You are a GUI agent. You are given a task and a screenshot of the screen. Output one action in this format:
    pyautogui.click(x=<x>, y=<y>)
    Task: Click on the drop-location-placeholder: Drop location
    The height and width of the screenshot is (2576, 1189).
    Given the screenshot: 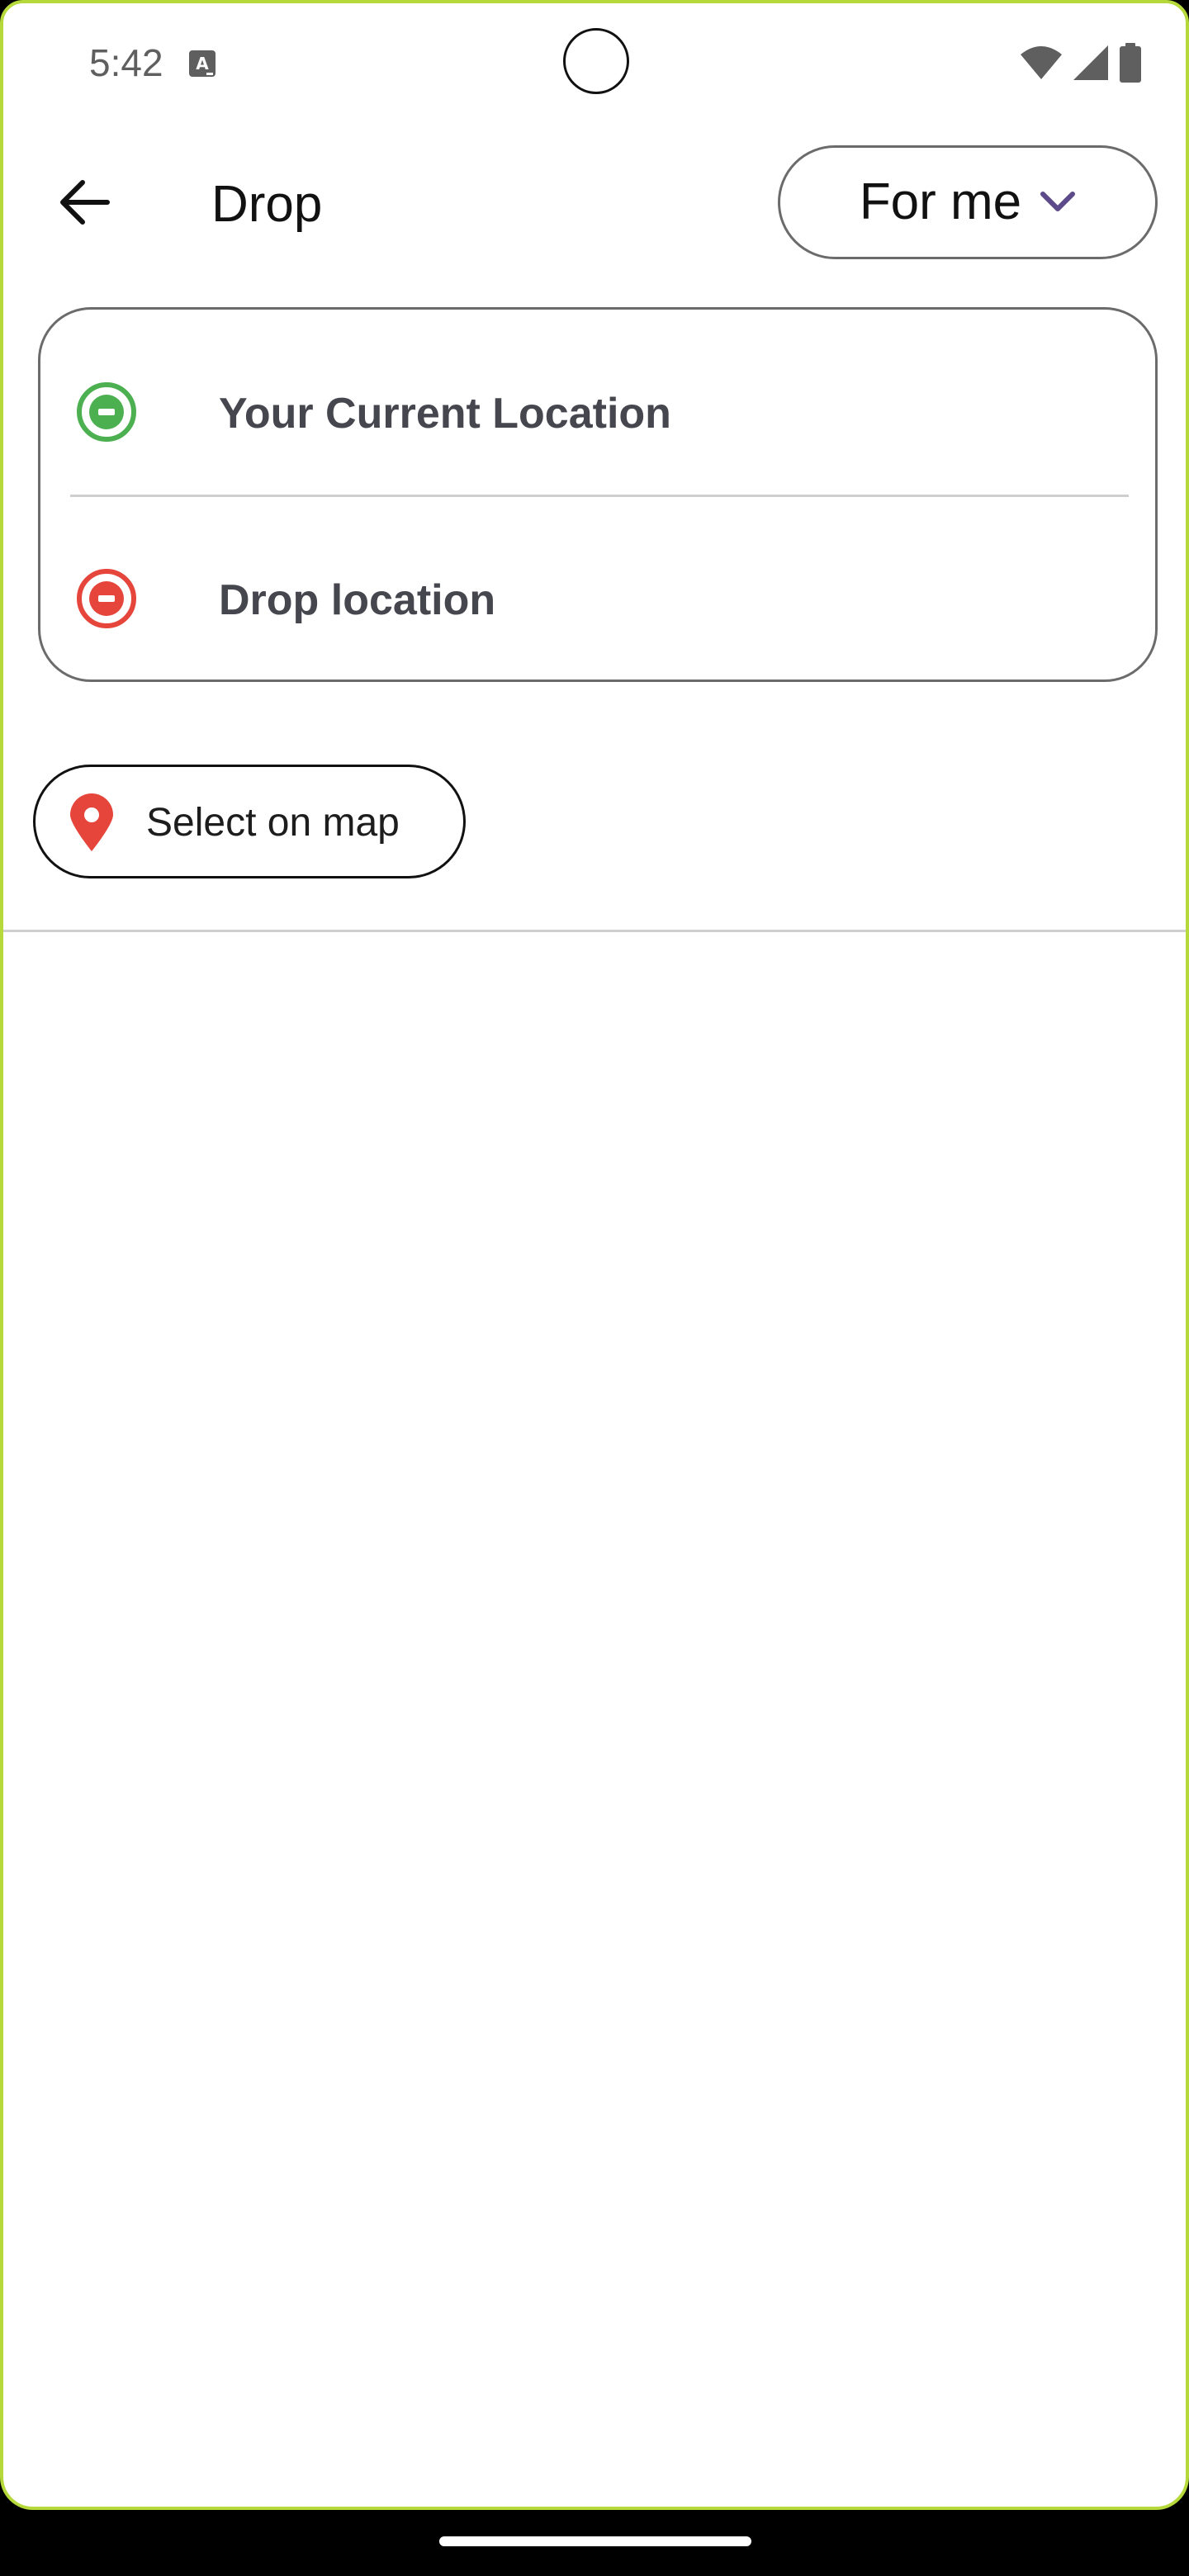 What is the action you would take?
    pyautogui.click(x=357, y=600)
    